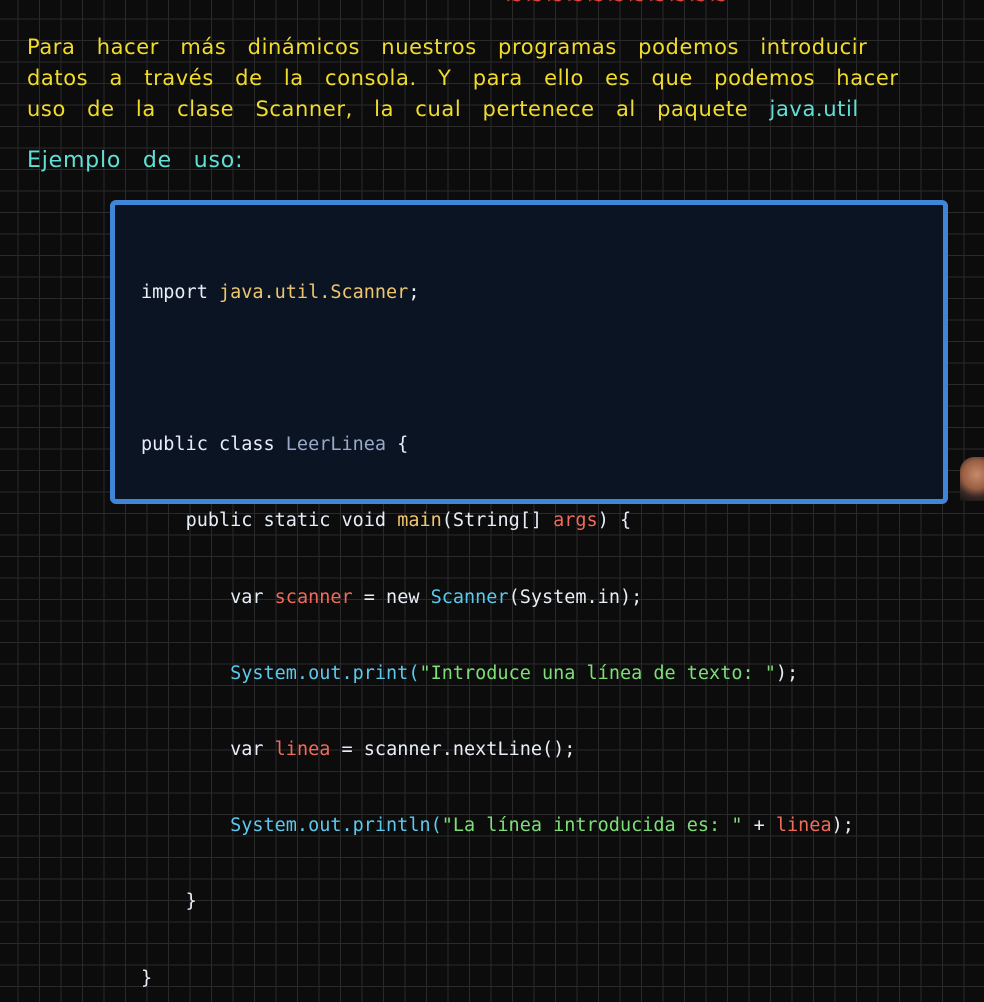 The height and width of the screenshot is (1002, 984). I want to click on code-line-close-method: }, so click(497, 901).